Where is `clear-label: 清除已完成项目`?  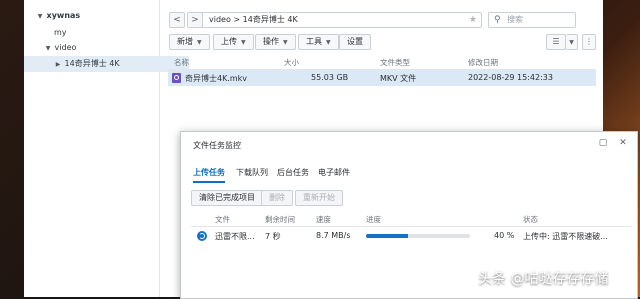 clear-label: 清除已完成项目 is located at coordinates (227, 197).